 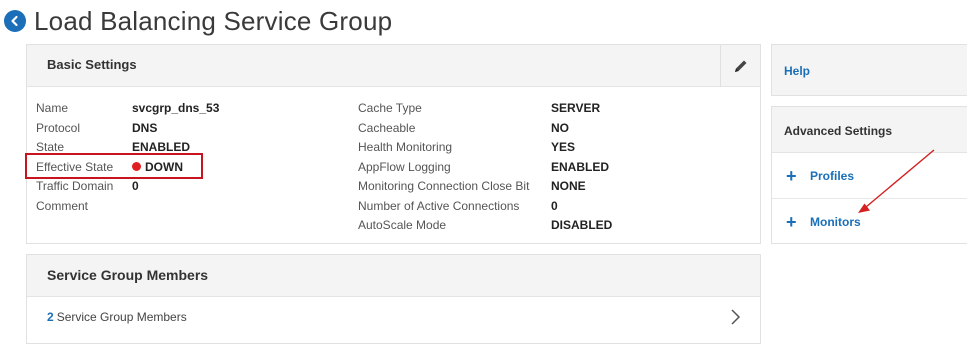 What do you see at coordinates (580, 166) in the screenshot?
I see `field-value: ENABLED` at bounding box center [580, 166].